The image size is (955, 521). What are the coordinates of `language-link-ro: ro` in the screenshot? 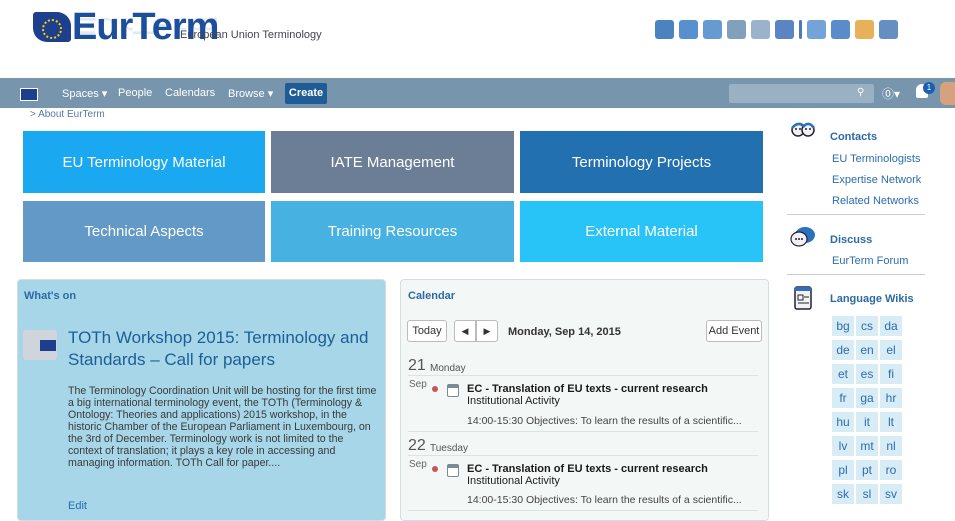 It's located at (891, 470).